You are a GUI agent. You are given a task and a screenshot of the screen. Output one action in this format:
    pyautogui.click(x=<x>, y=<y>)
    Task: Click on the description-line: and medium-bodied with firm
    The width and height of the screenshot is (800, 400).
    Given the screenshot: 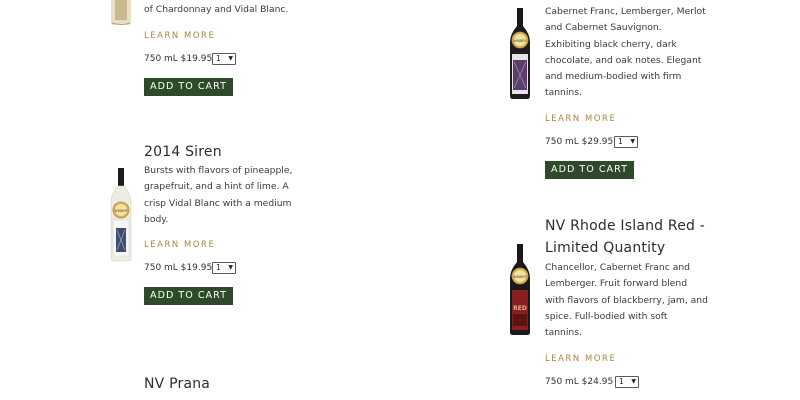 What is the action you would take?
    pyautogui.click(x=613, y=77)
    